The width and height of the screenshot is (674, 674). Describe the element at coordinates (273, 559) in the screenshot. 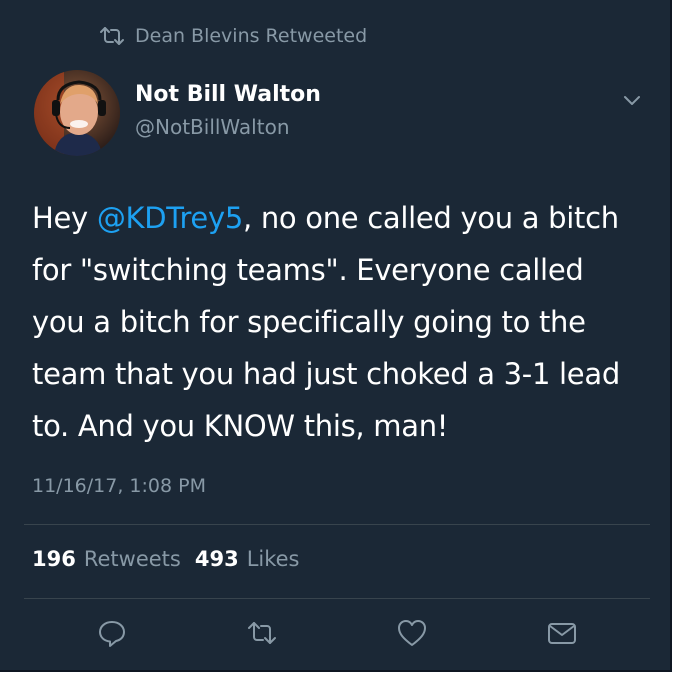

I see `likes-label: Likes` at that location.